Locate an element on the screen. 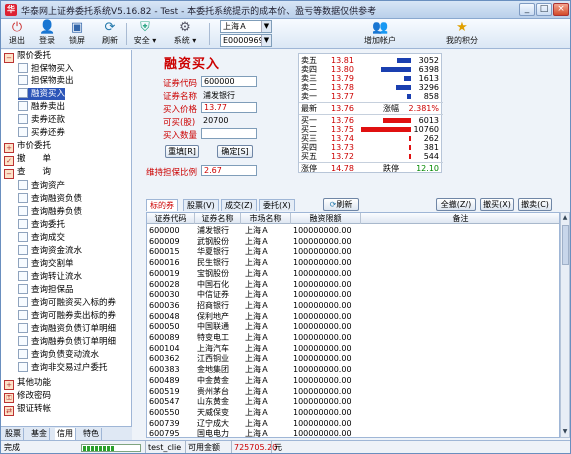 The height and width of the screenshot is (454, 571). refresh-icon: ⟳ is located at coordinates (110, 27).